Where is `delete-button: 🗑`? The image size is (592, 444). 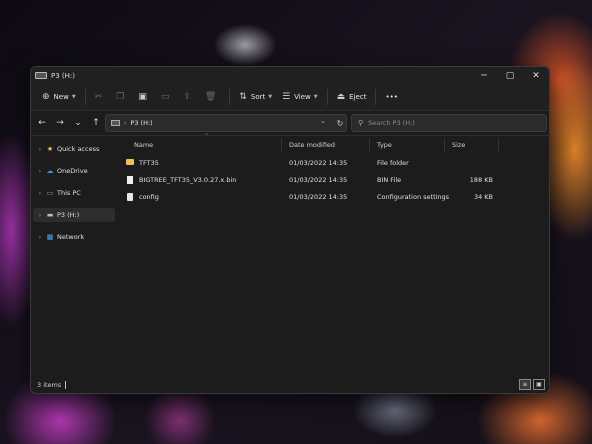
delete-button: 🗑 is located at coordinates (212, 97).